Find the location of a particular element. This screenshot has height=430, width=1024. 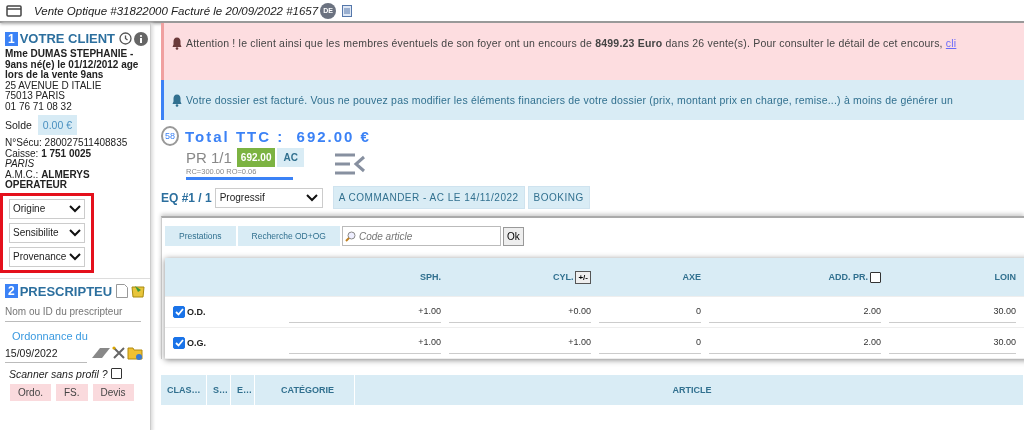

section-title: PRESCRIPTEU is located at coordinates (66, 291).